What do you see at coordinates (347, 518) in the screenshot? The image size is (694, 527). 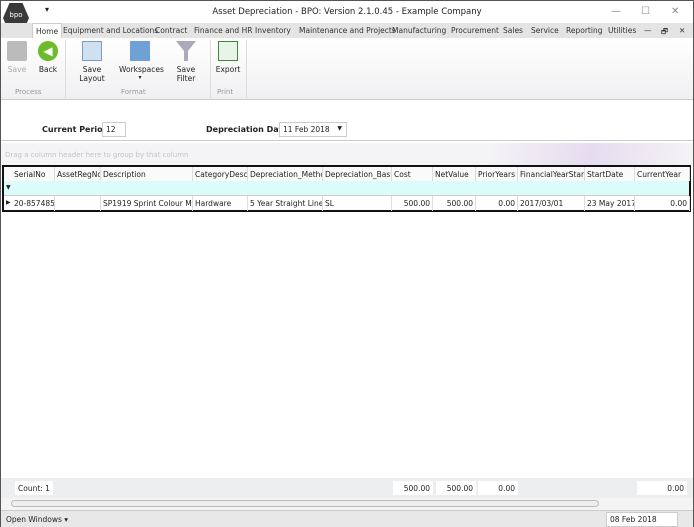 I see `status-bar: Open Windows ▾ 08 Feb 2018` at bounding box center [347, 518].